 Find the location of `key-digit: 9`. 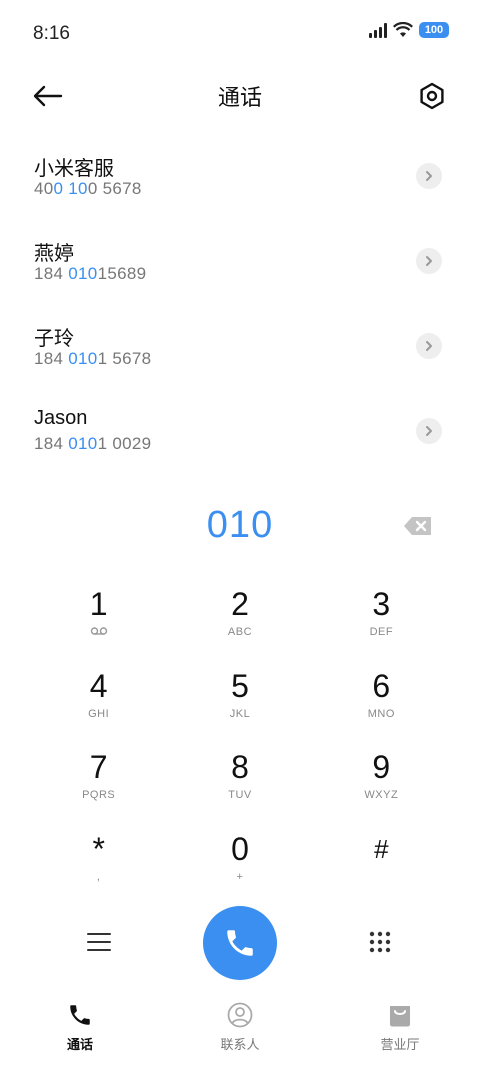

key-digit: 9 is located at coordinates (381, 767).